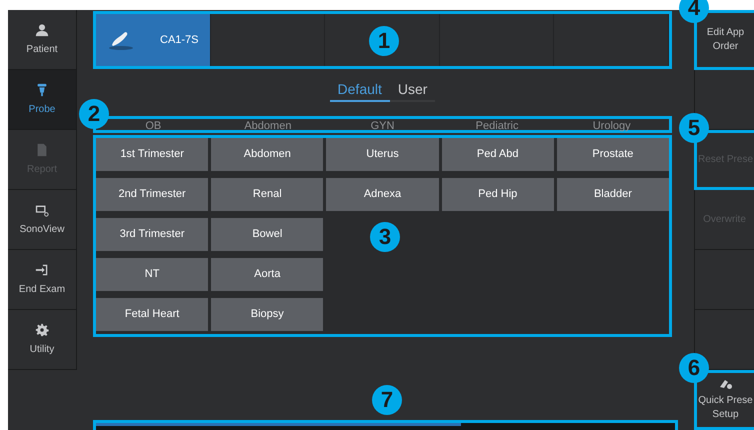  I want to click on category-label: GYN, so click(383, 126).